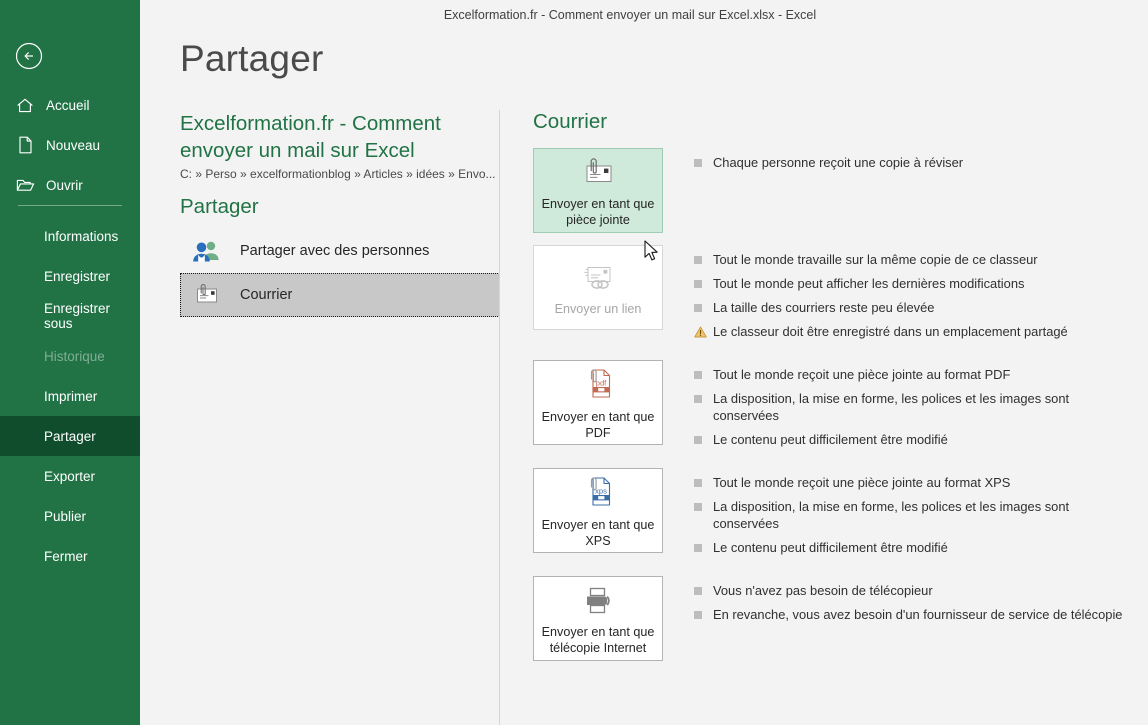 The height and width of the screenshot is (725, 1148). I want to click on sidebar-item-imprimer: Imprimer, so click(70, 396).